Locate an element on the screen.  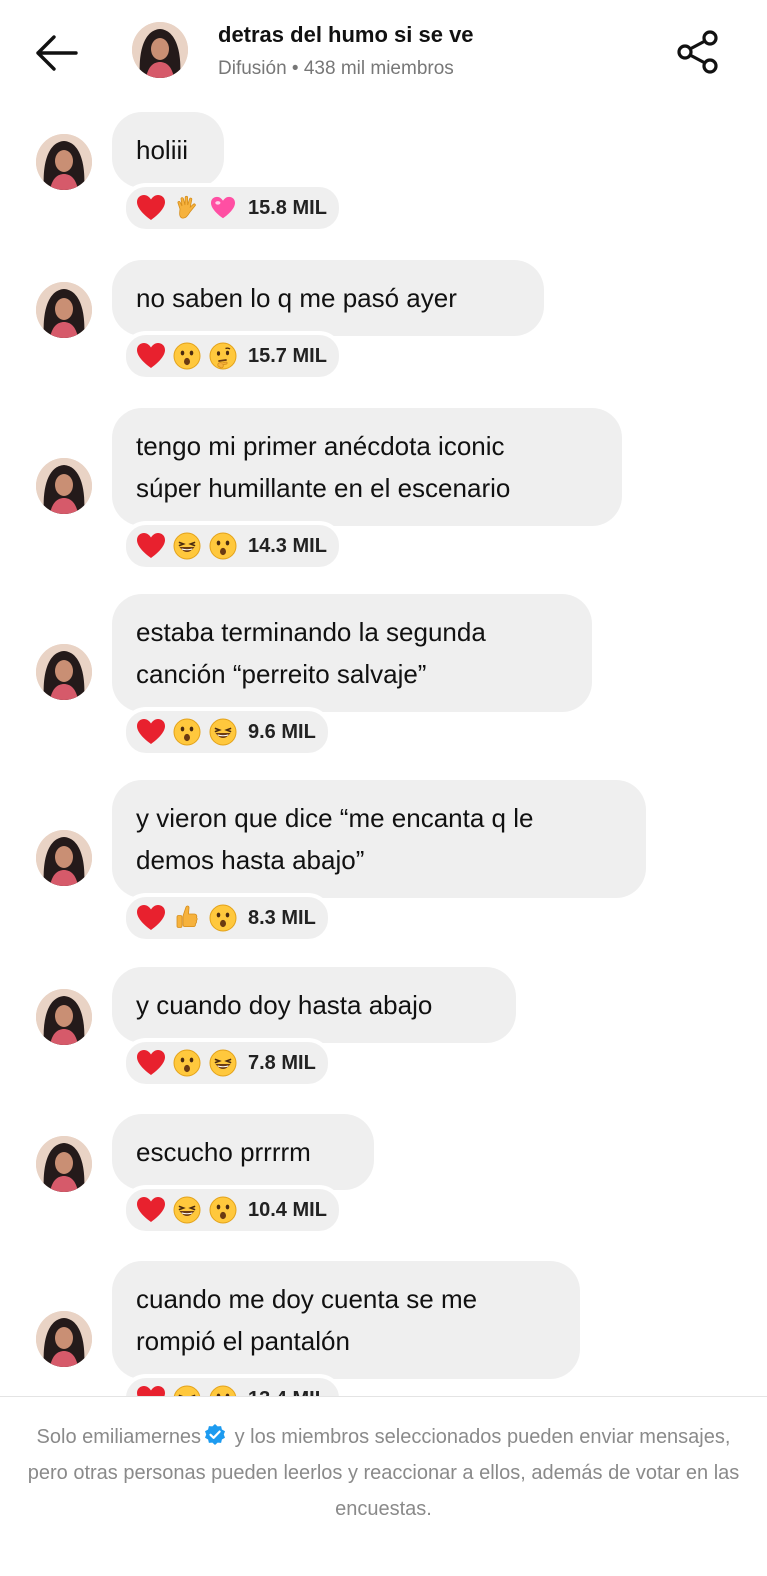
reactions-pill: 7.8 MIL is located at coordinates (227, 1063).